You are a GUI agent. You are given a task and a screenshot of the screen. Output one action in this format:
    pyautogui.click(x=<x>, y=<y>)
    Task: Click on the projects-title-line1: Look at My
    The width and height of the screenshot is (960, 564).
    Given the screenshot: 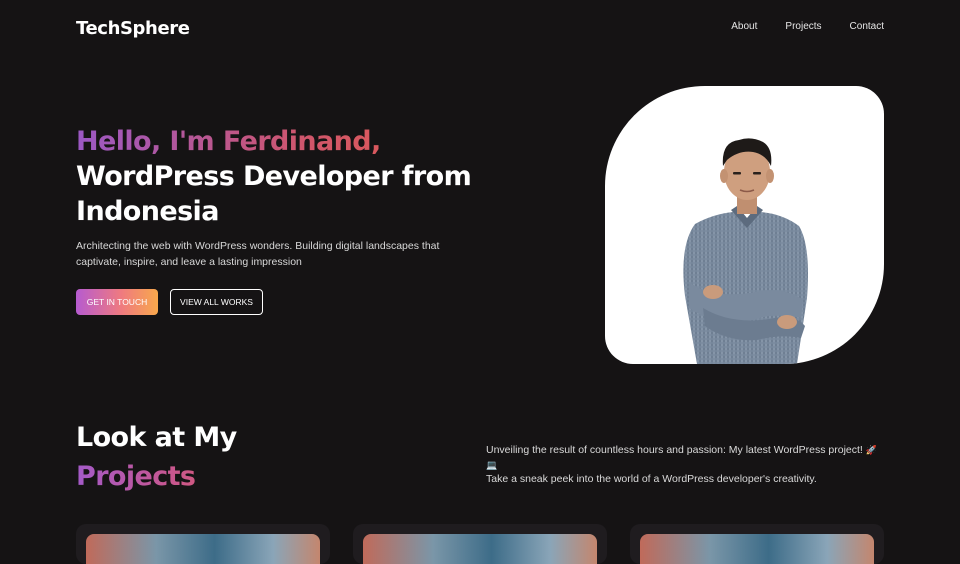 What is the action you would take?
    pyautogui.click(x=156, y=437)
    